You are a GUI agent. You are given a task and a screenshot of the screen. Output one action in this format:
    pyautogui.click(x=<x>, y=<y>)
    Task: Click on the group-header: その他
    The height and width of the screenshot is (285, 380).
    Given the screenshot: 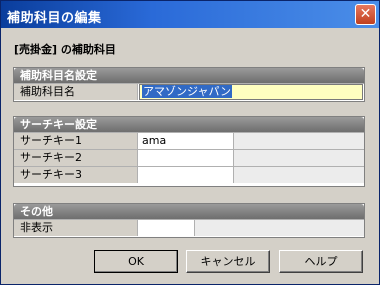 What is the action you would take?
    pyautogui.click(x=189, y=211)
    